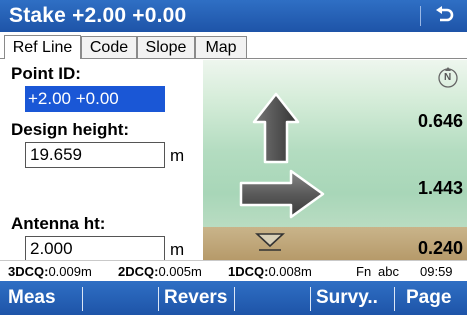  I want to click on point-id-field: +2.00 +0.00, so click(95, 99).